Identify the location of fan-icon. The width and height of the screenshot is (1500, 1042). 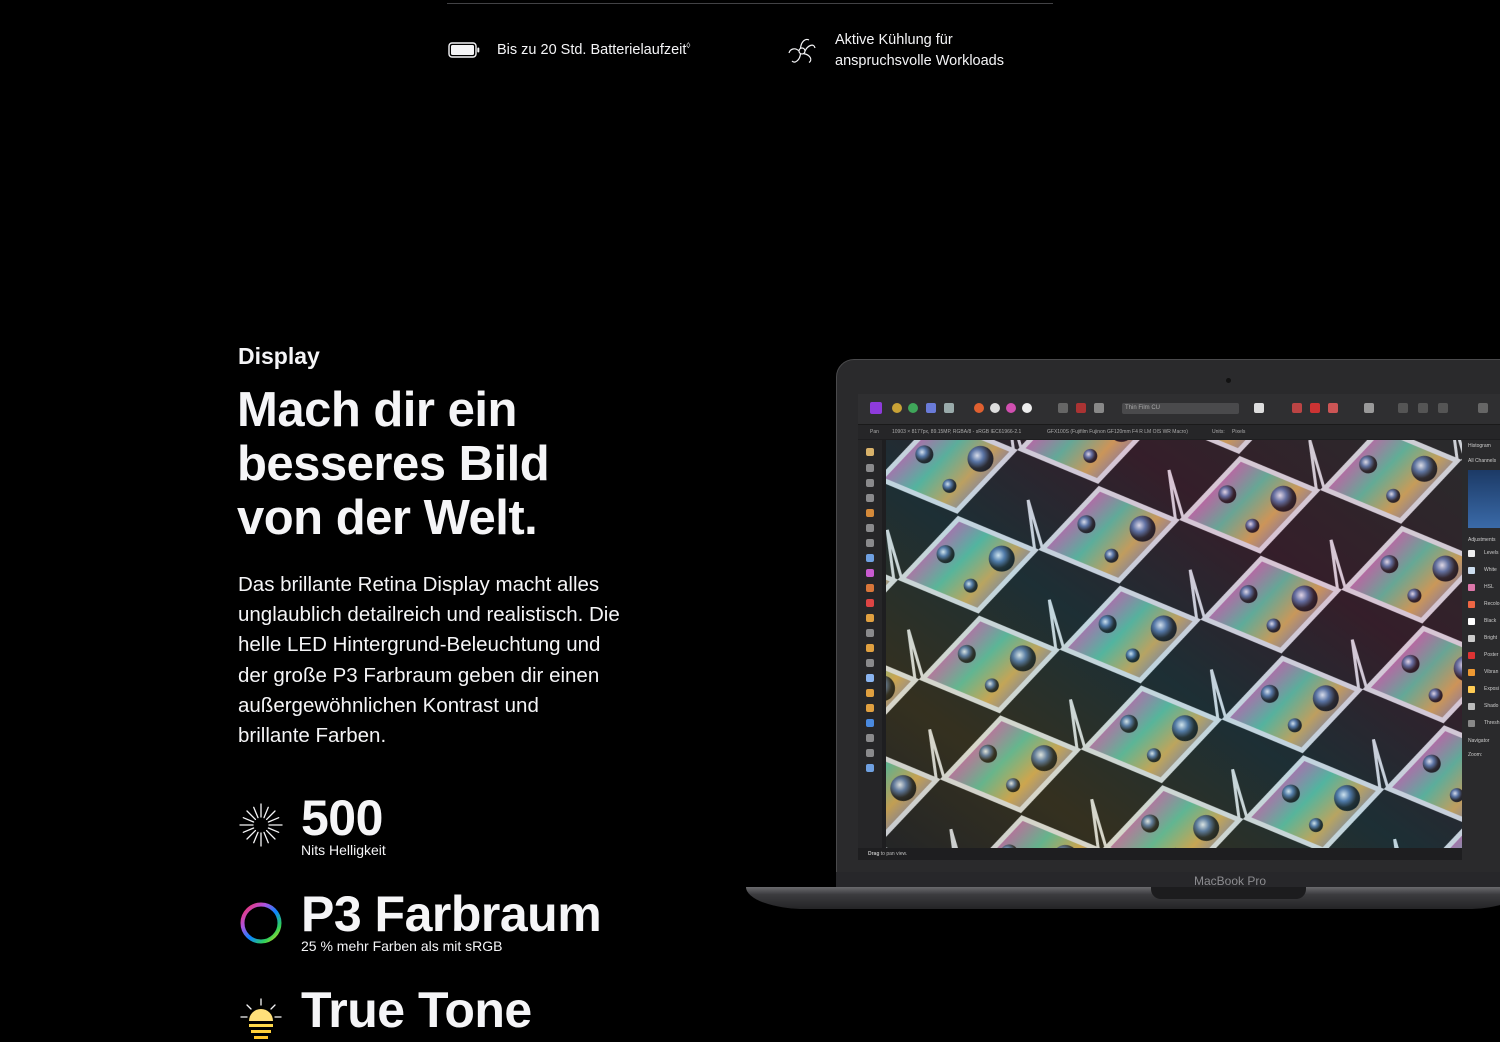
(802, 51).